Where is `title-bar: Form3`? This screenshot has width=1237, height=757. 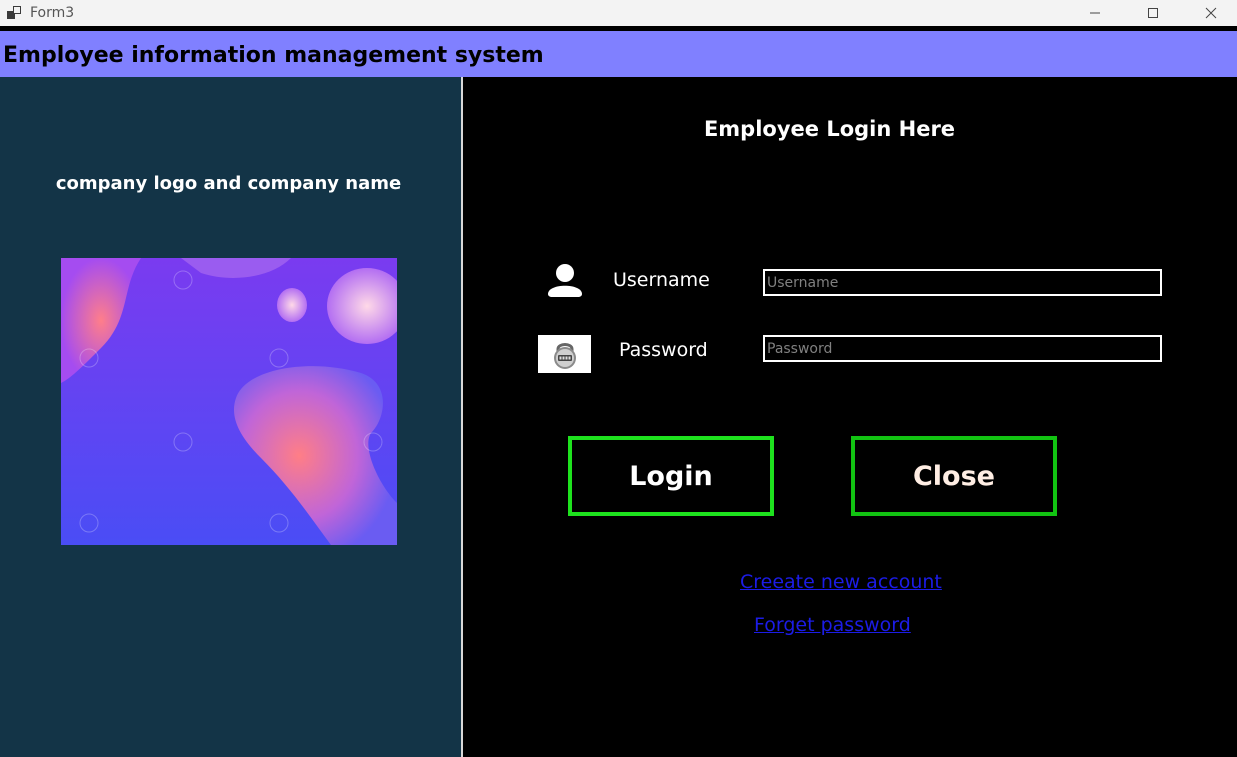 title-bar: Form3 is located at coordinates (618, 13).